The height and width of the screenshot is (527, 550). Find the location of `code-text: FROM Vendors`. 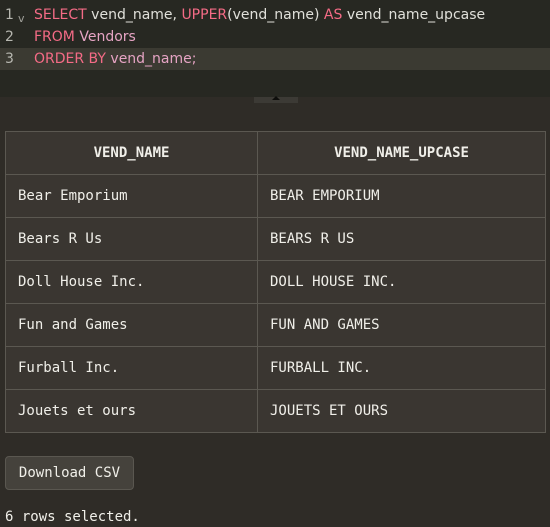

code-text: FROM Vendors is located at coordinates (85, 37).